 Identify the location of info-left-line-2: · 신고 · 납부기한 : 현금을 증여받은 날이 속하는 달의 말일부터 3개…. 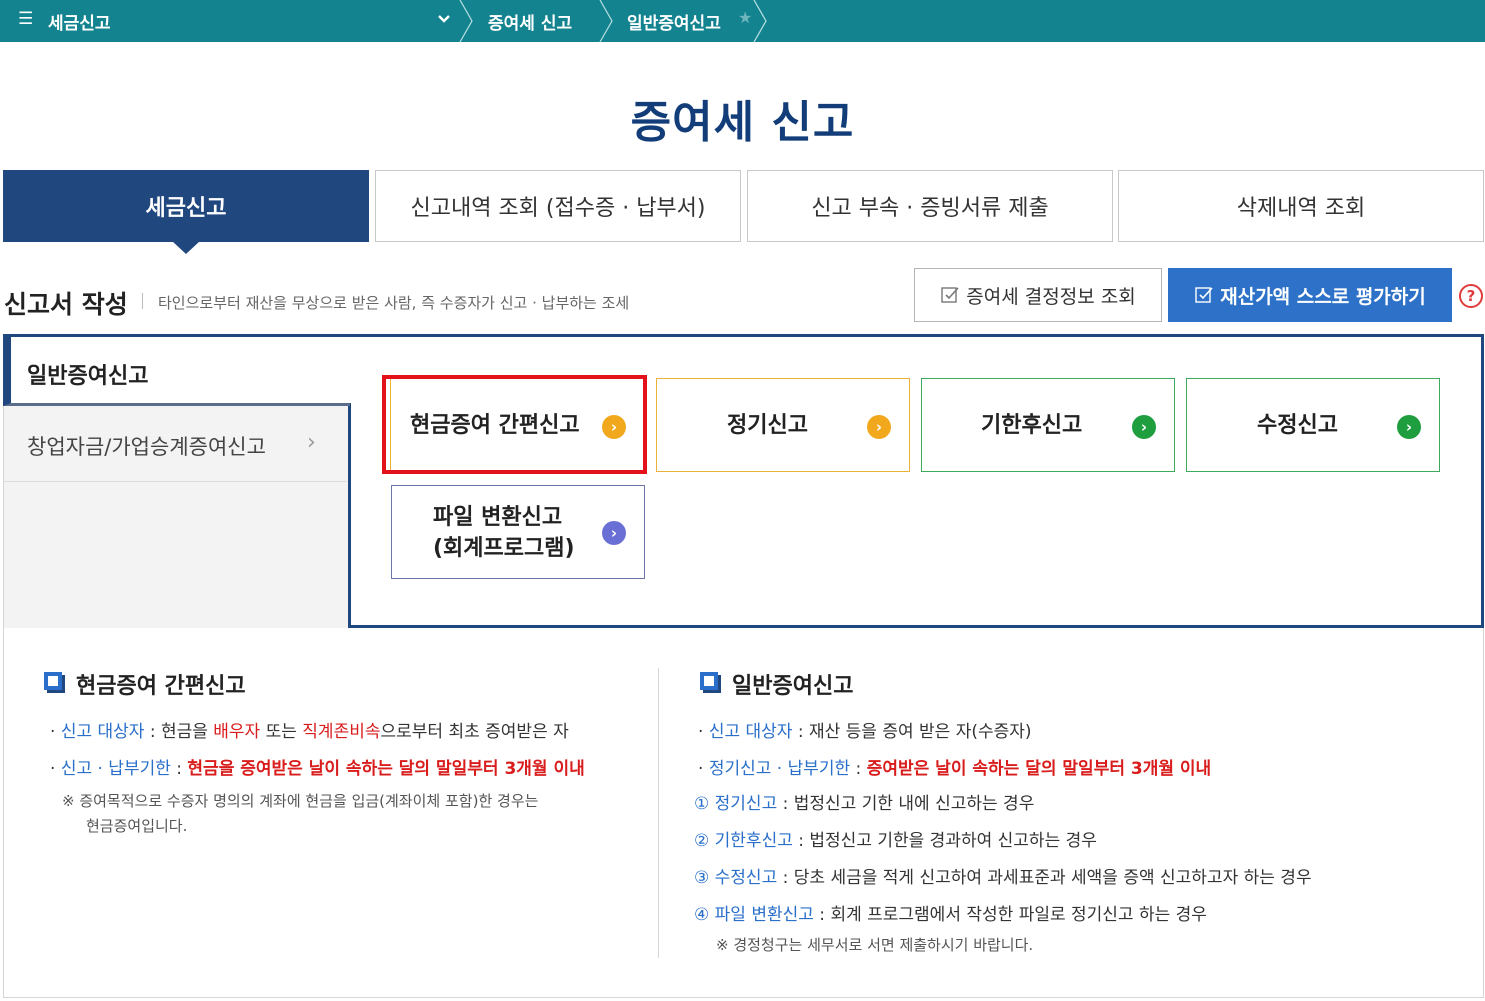
(317, 769).